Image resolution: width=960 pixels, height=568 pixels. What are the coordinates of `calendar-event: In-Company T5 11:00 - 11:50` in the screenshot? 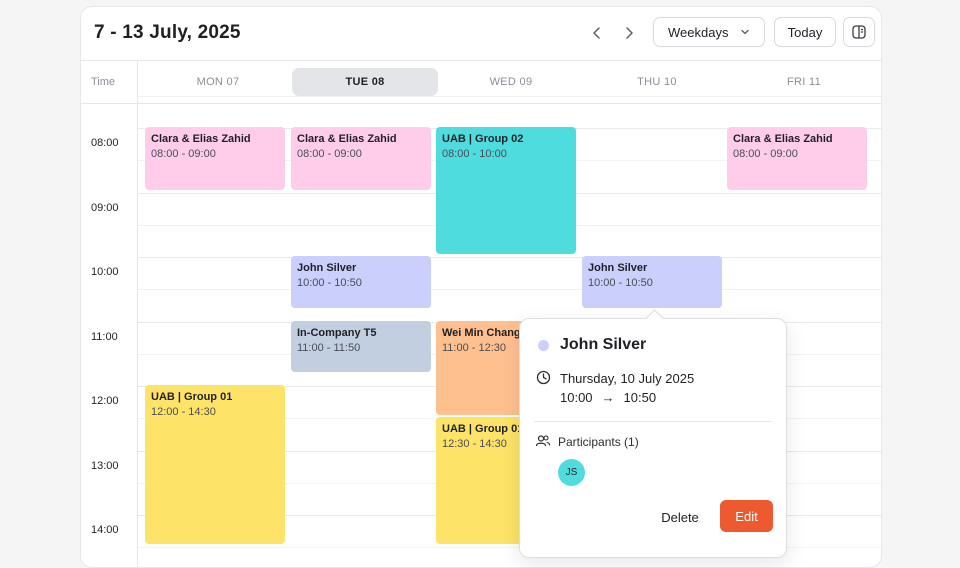 It's located at (361, 346).